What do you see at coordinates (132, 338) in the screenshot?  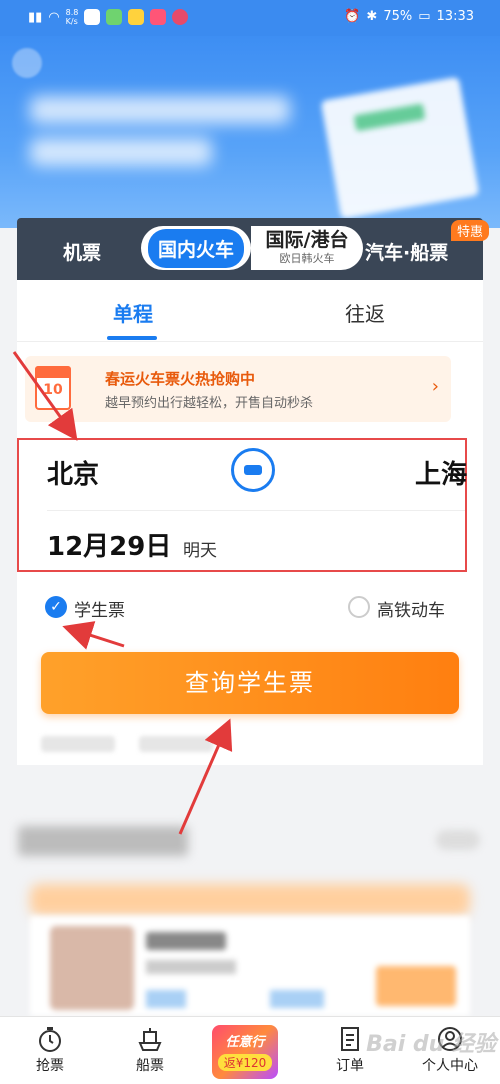 I see `active-tab-indicator` at bounding box center [132, 338].